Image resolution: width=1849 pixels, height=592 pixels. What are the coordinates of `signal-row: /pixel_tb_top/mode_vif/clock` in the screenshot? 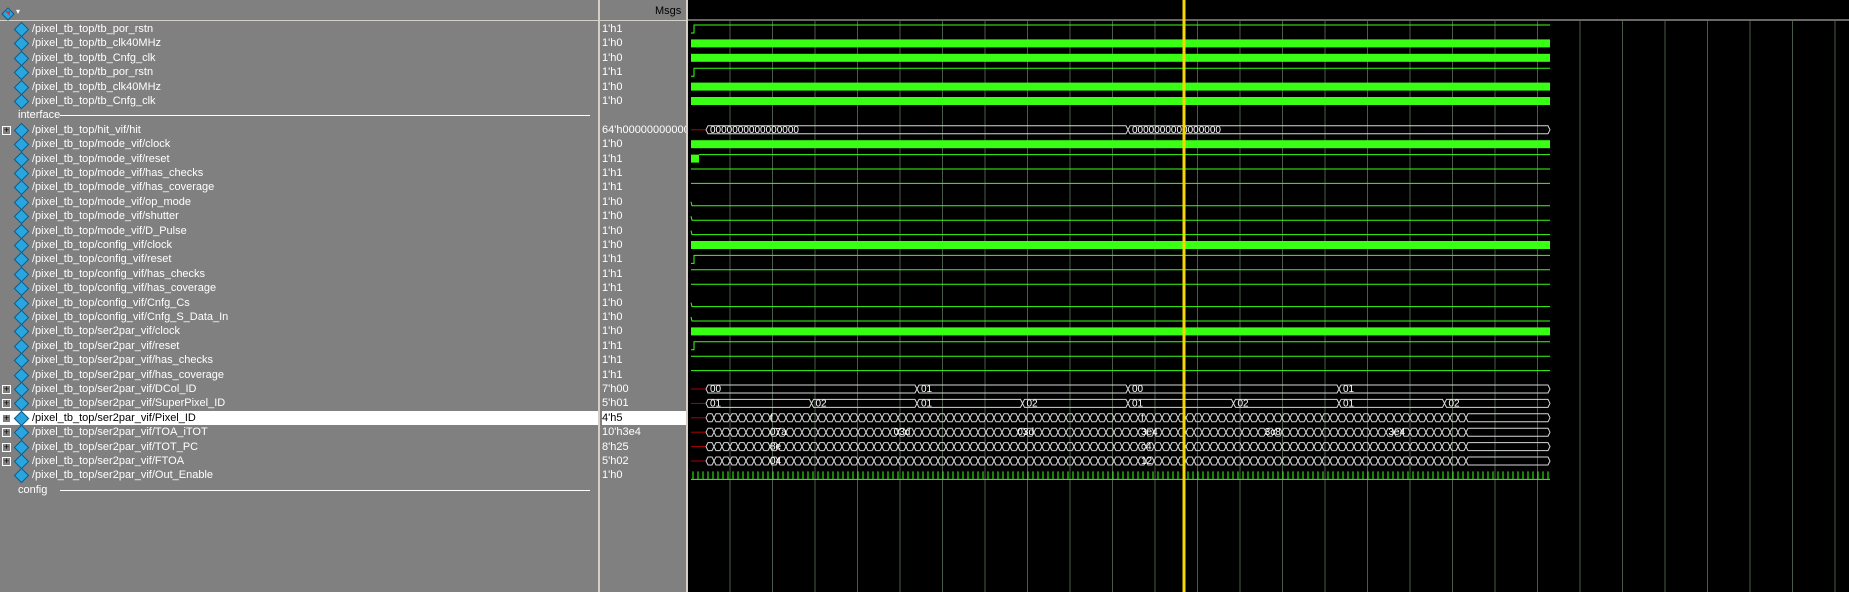 It's located at (299, 144).